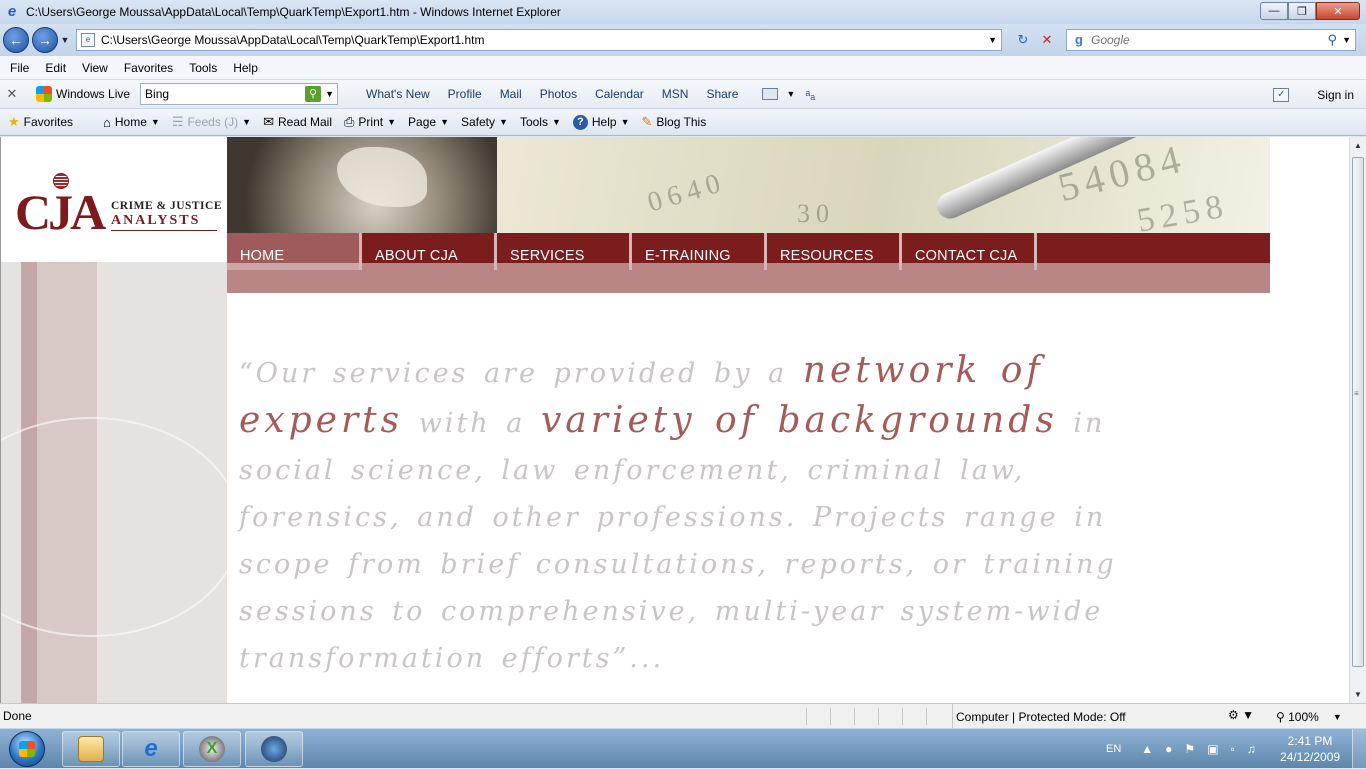 This screenshot has width=1366, height=769. I want to click on bing-search-icon: ⚲, so click(313, 94).